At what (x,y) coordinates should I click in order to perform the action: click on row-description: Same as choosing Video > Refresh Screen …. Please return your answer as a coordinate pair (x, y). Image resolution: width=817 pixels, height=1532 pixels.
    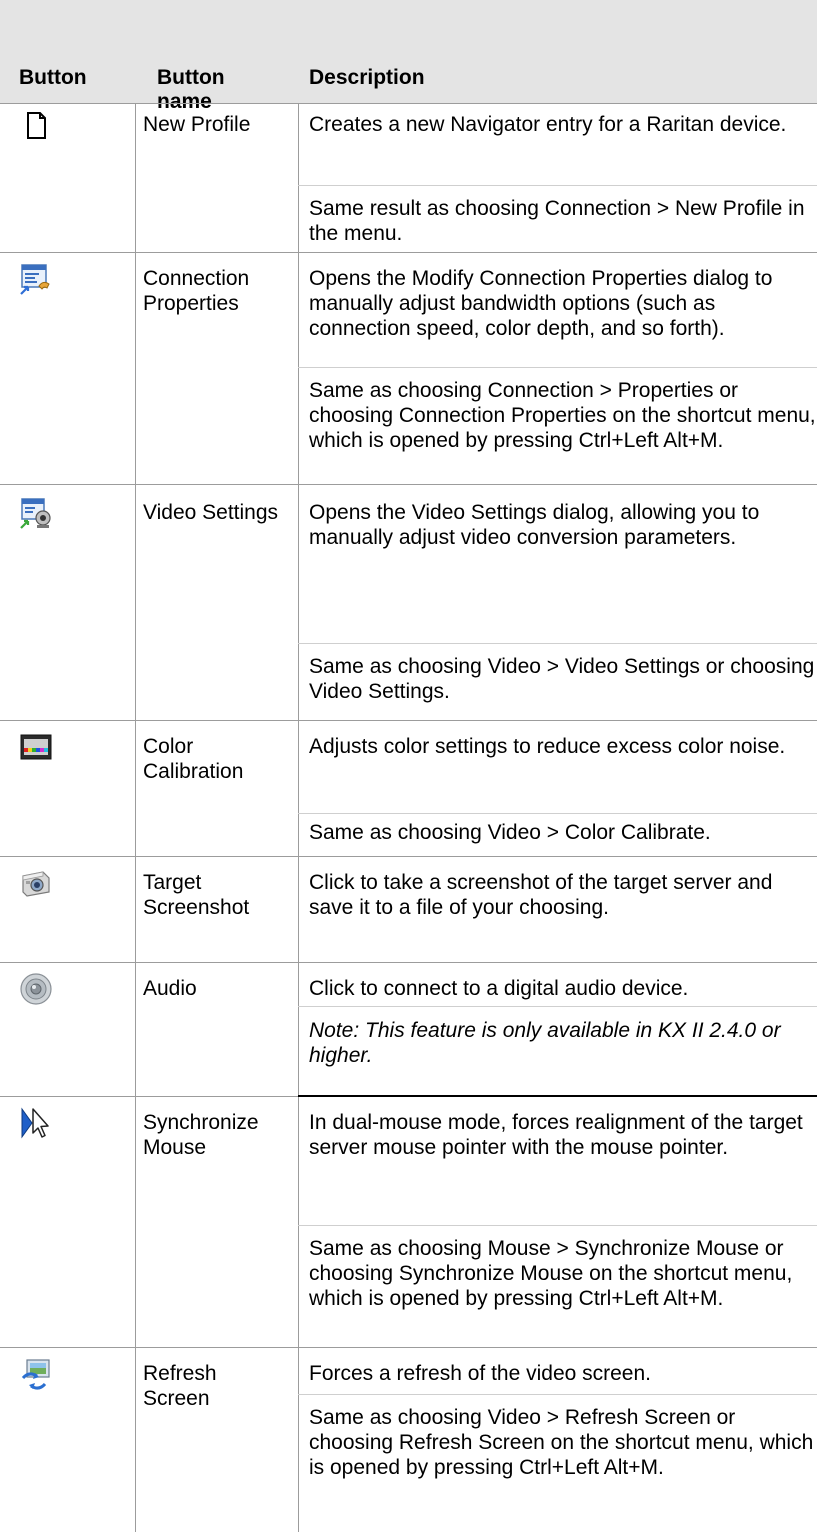
    Looking at the image, I should click on (561, 1442).